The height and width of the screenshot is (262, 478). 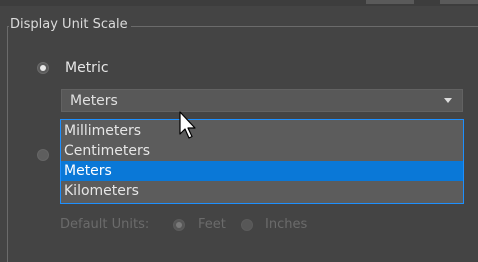 I want to click on feet-radio, so click(x=179, y=225).